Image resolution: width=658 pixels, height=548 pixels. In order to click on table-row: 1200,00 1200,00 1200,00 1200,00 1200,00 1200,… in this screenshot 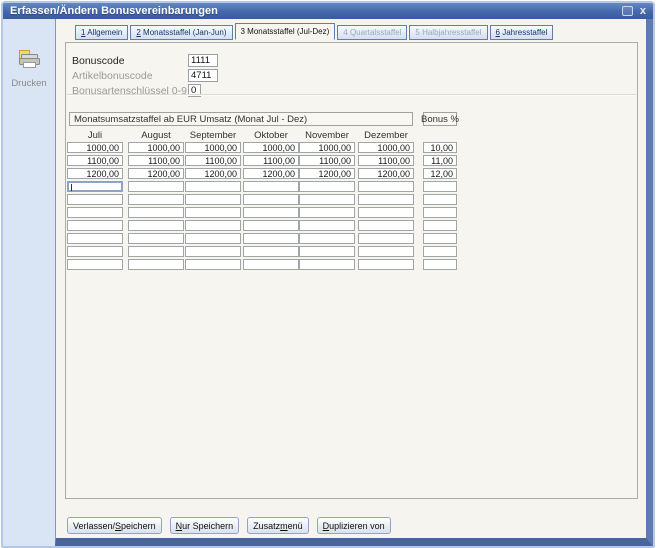, I will do `click(351, 173)`.